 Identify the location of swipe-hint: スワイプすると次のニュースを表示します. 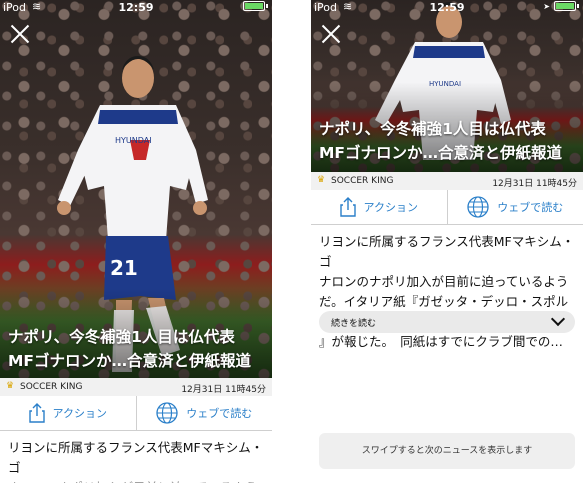
(447, 451).